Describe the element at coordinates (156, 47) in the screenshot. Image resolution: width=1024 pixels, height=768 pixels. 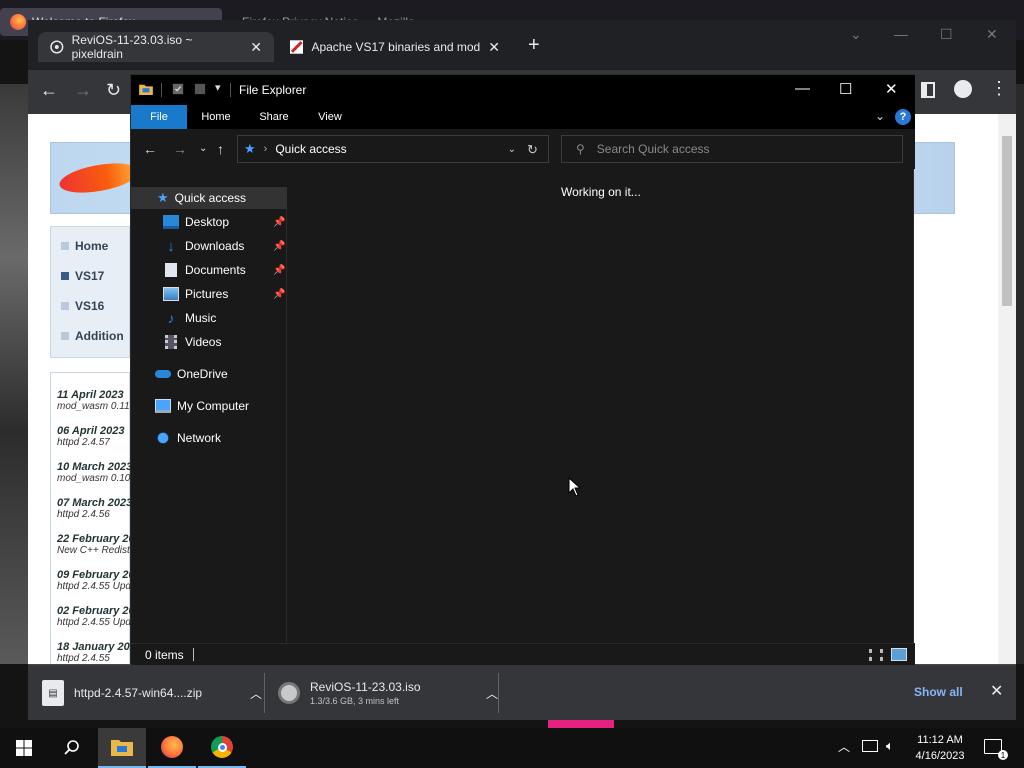
I see `chrome-tab-pixeldrain: ReviOS-11-23.03.iso ~ pixeldrain ✕` at that location.